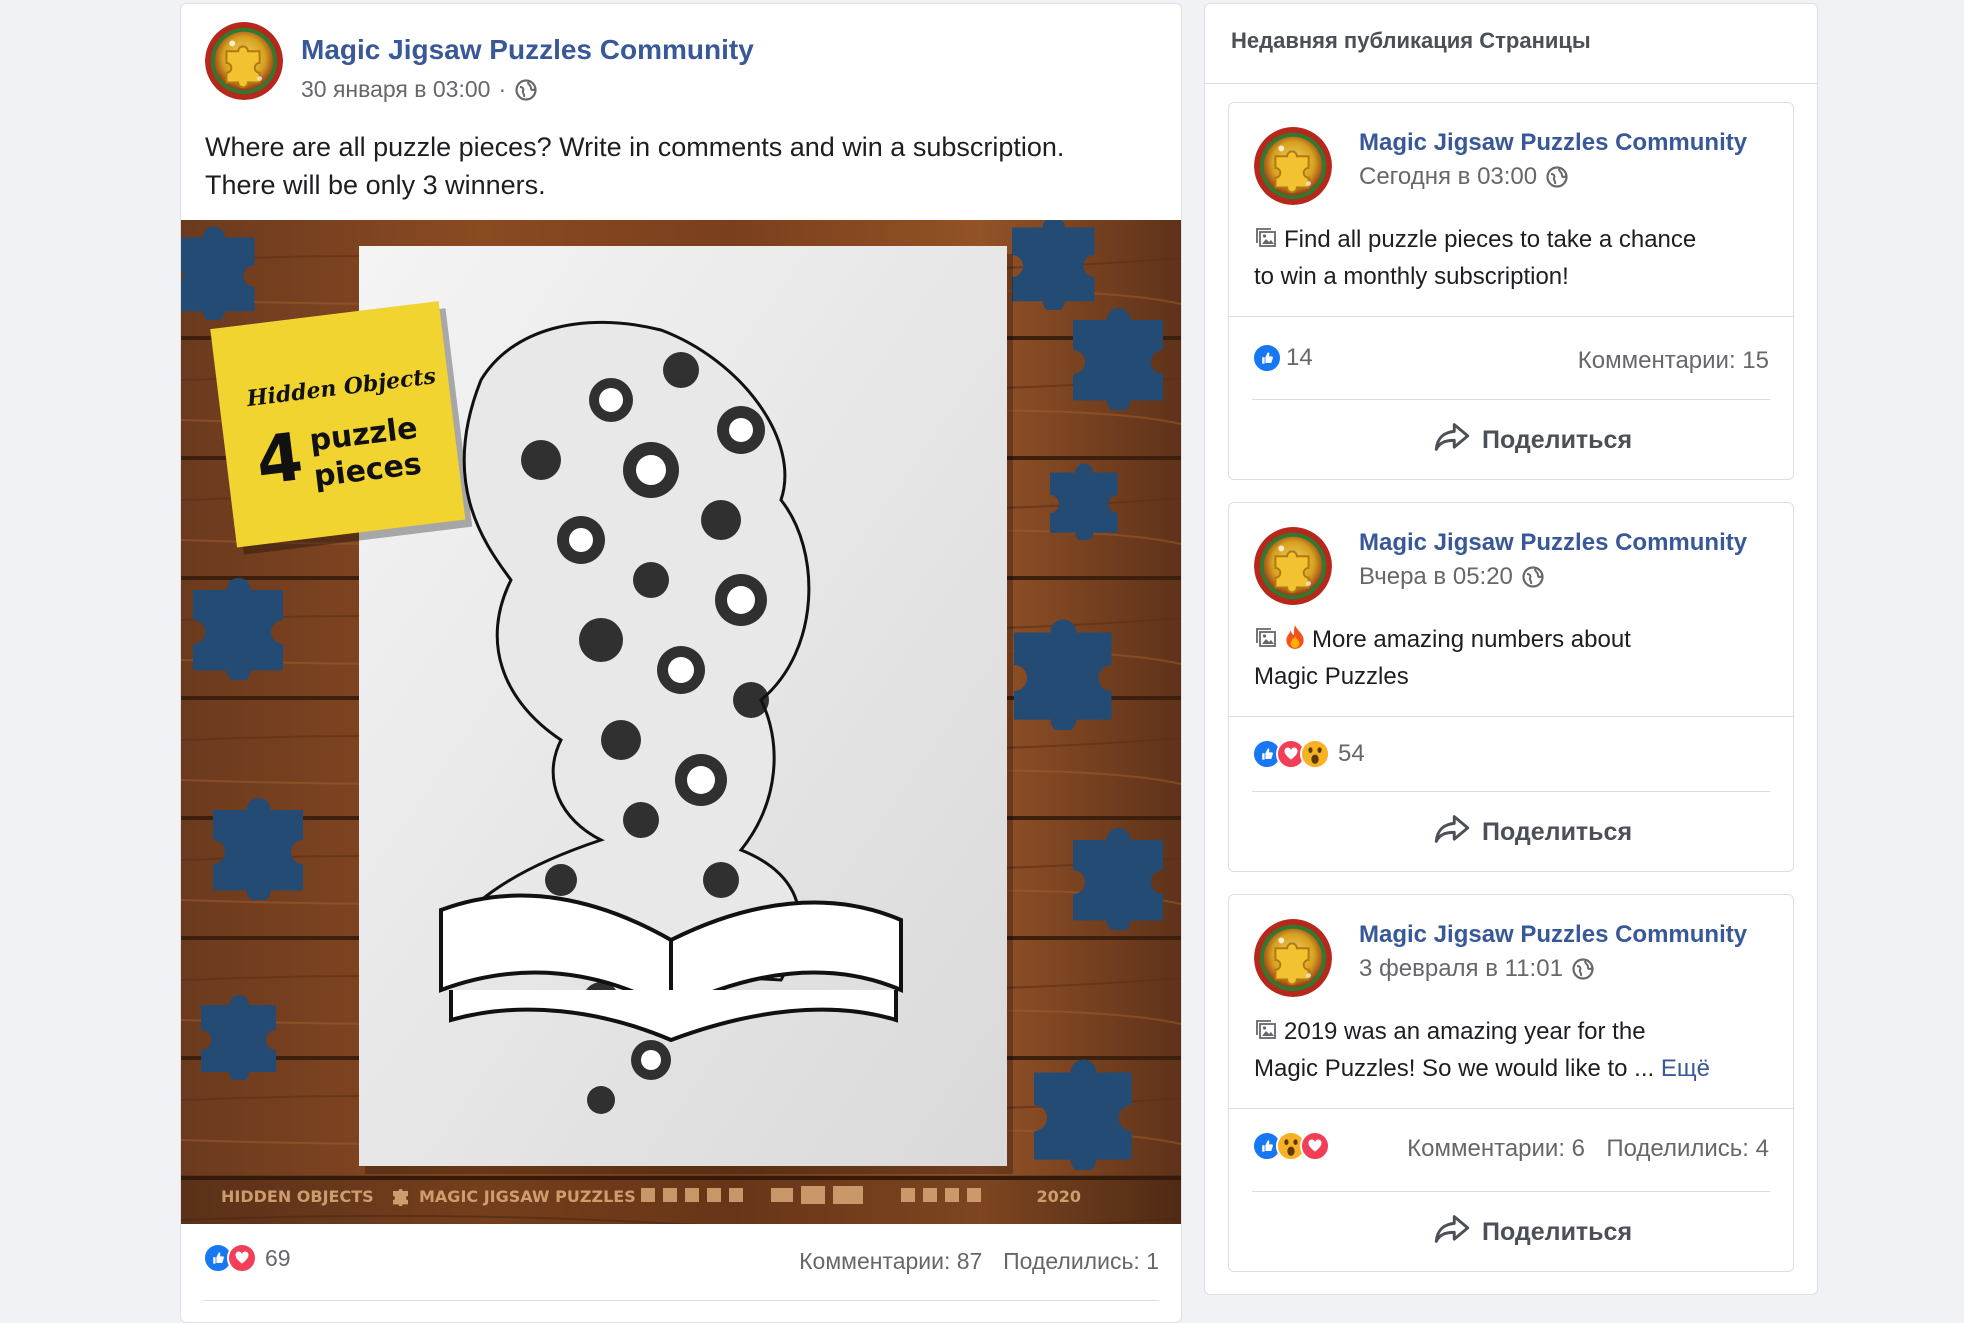  I want to click on post-meta: Сегодня в 03:00, so click(1464, 177).